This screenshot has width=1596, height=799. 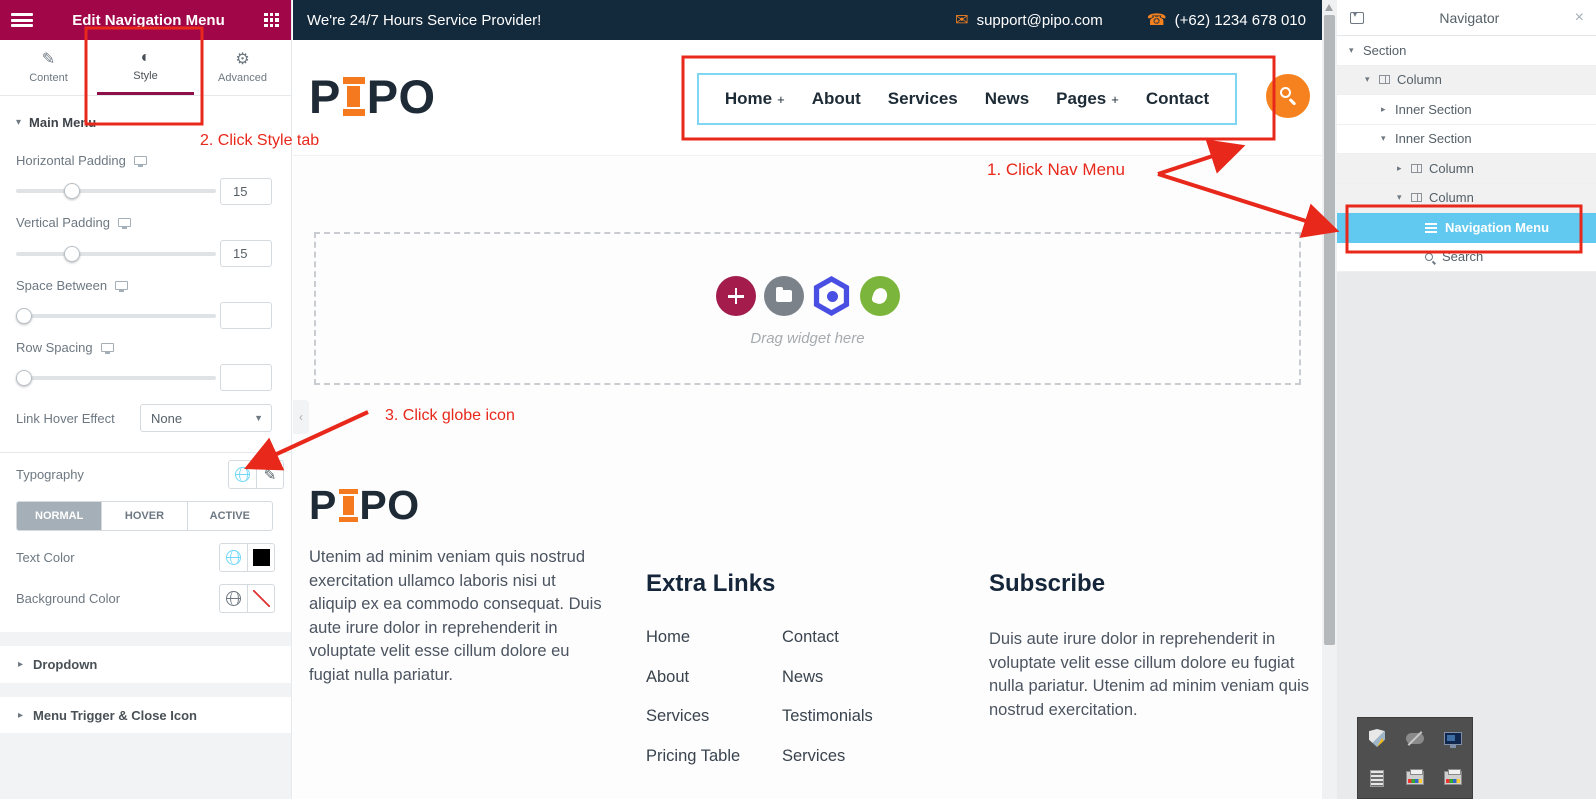 What do you see at coordinates (693, 678) in the screenshot?
I see `footer-link-about: About` at bounding box center [693, 678].